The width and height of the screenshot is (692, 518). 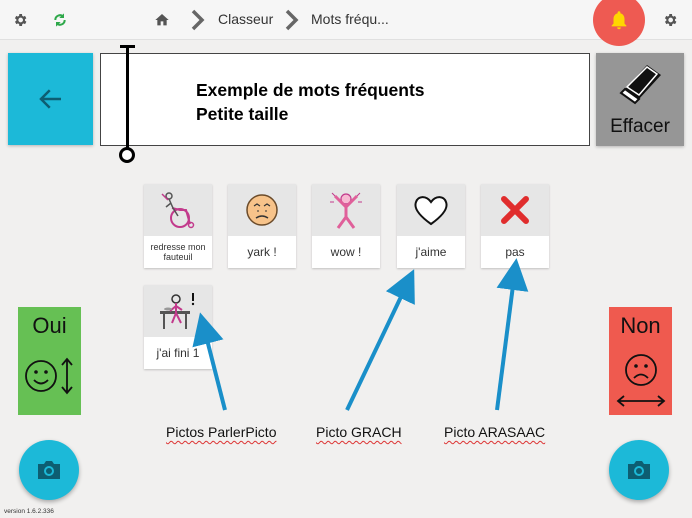 What do you see at coordinates (640, 325) in the screenshot?
I see `non-label: Non` at bounding box center [640, 325].